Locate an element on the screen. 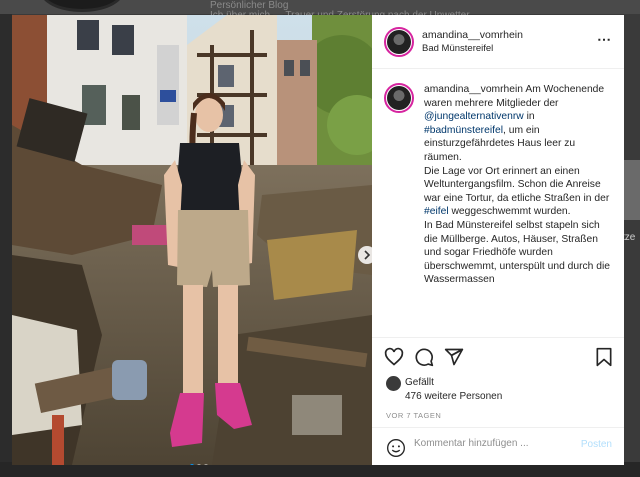 The width and height of the screenshot is (640, 477). comment-icon is located at coordinates (424, 357).